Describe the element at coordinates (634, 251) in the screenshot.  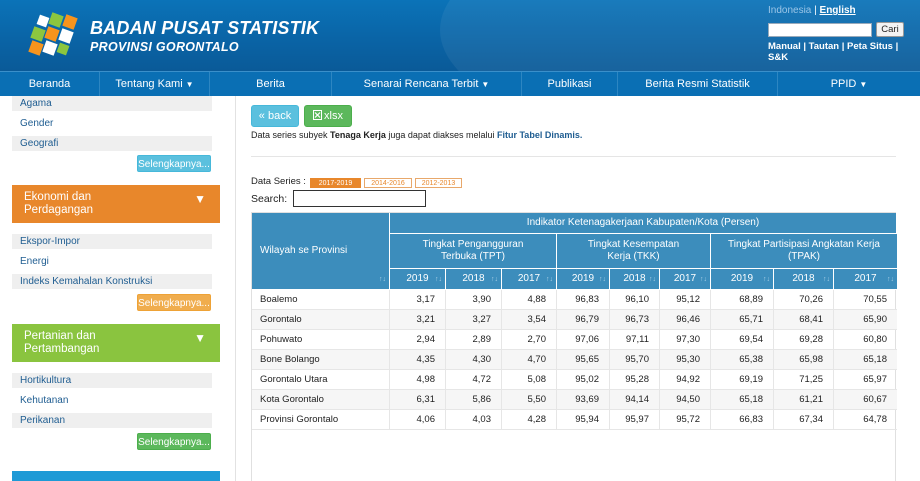
I see `subgroup-header-tkk: Tingkat Kesempatan Kerja (TKK)` at that location.